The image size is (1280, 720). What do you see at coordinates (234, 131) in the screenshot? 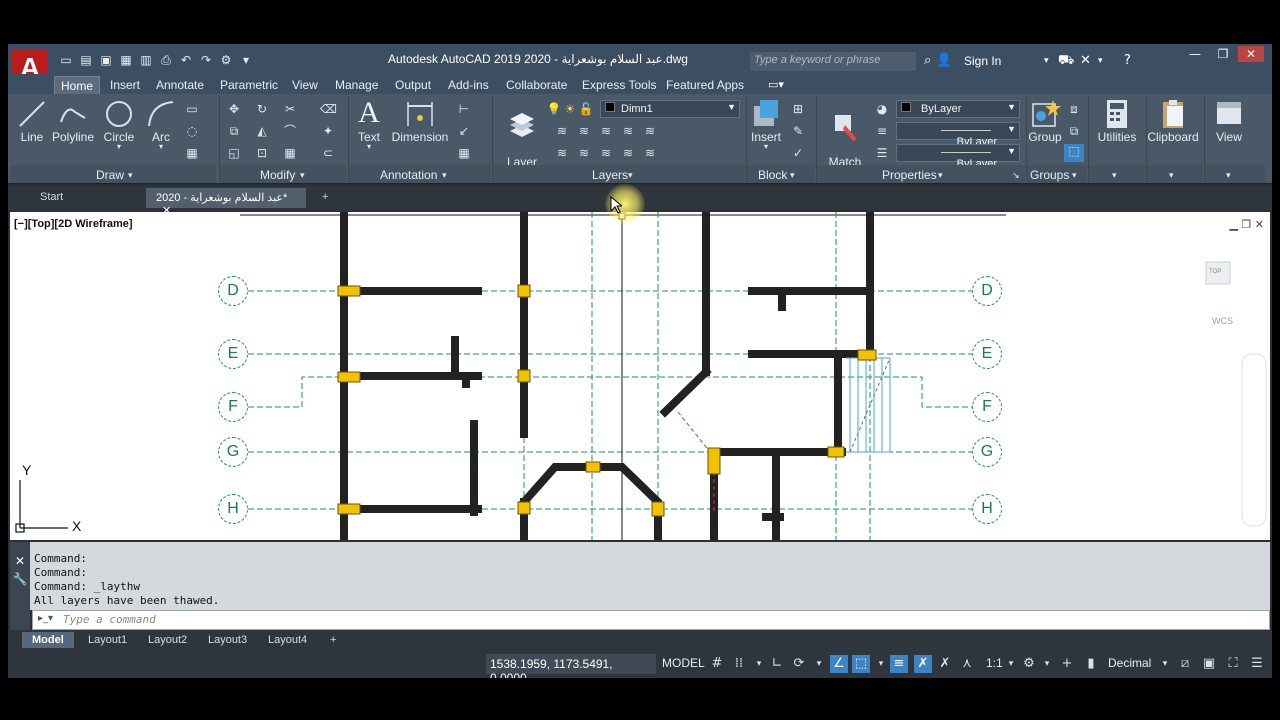
I see `copy-icon: ⧉` at bounding box center [234, 131].